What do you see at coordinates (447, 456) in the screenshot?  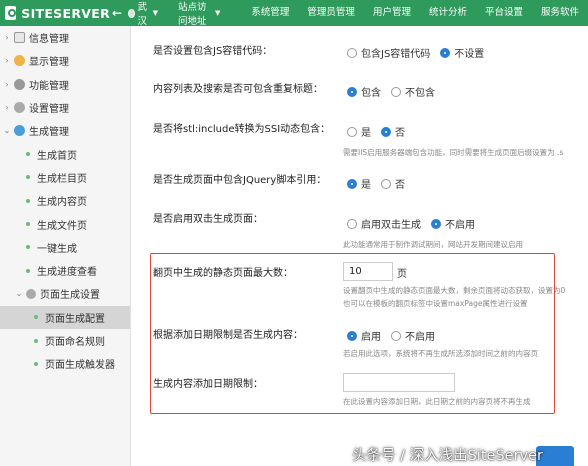 I see `watermark: 头条号 / 深入浅出SiteServer` at bounding box center [447, 456].